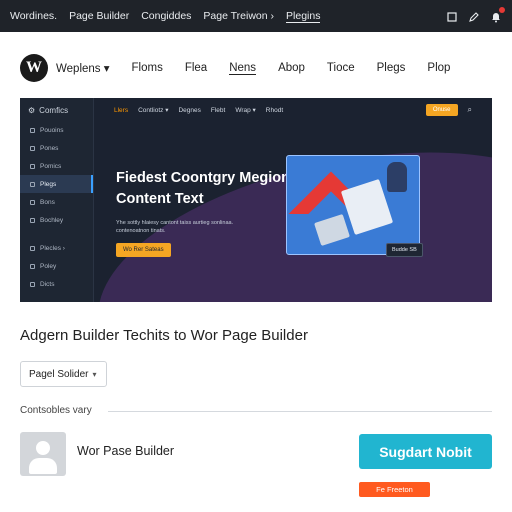 This screenshot has width=512, height=512. I want to click on logo-letter: W, so click(34, 67).